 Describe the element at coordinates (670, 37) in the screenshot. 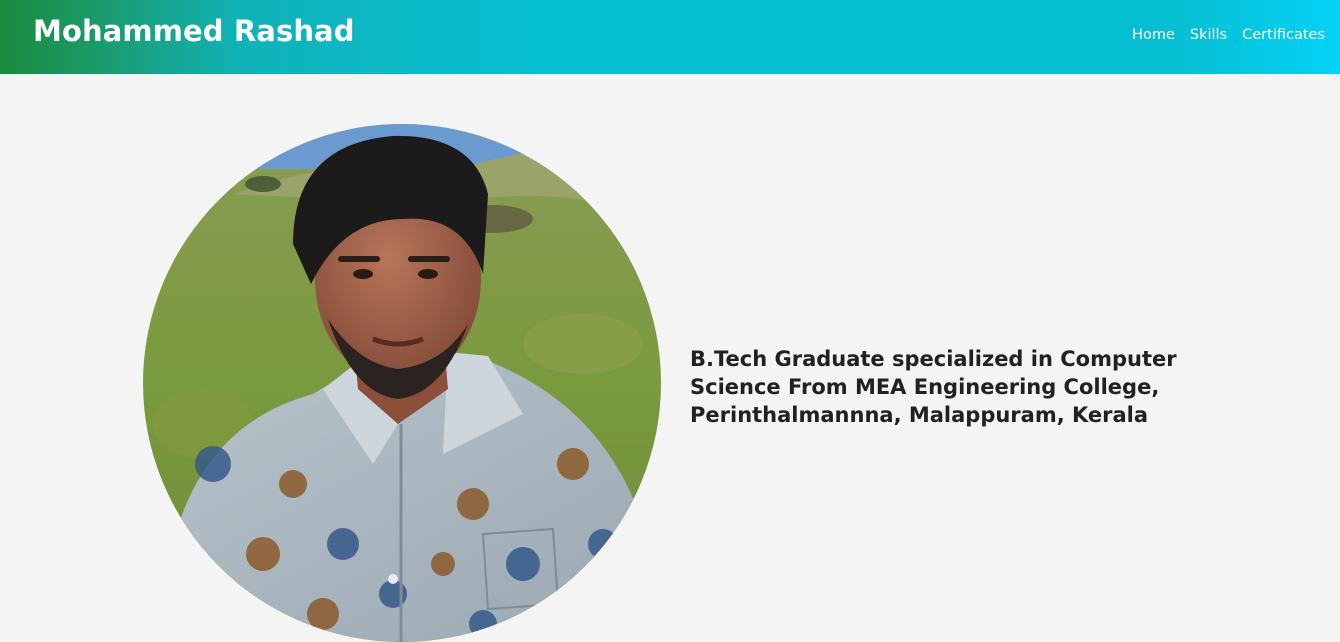

I see `navbar: Mohammed Rashad Home Skills Certificates` at that location.